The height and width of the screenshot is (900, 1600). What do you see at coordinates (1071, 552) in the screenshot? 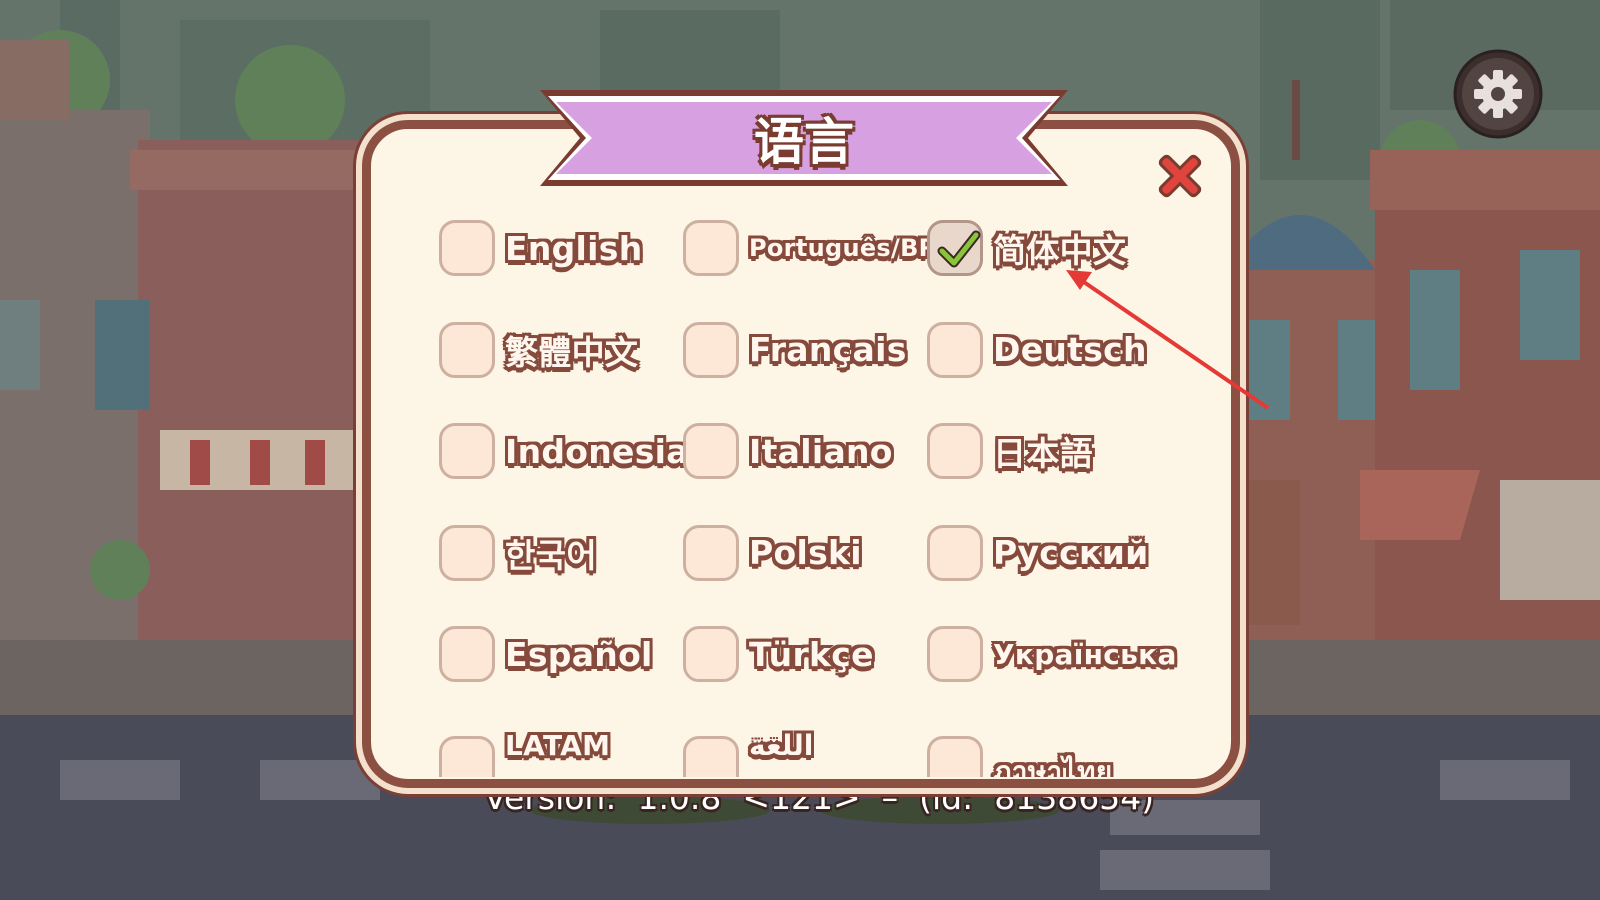
I see `language-option-label: Русский` at bounding box center [1071, 552].